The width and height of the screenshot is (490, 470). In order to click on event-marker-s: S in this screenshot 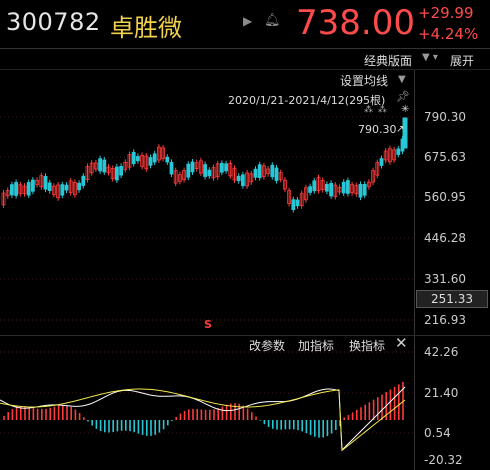, I will do `click(208, 324)`.